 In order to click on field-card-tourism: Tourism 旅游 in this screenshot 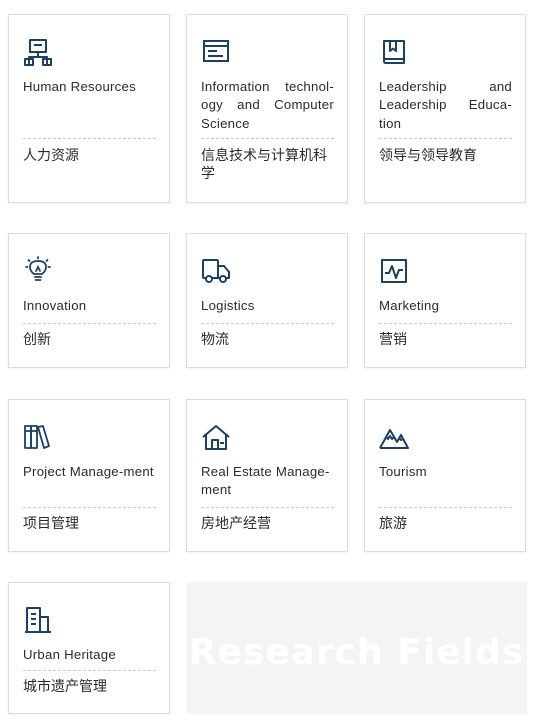, I will do `click(445, 475)`.